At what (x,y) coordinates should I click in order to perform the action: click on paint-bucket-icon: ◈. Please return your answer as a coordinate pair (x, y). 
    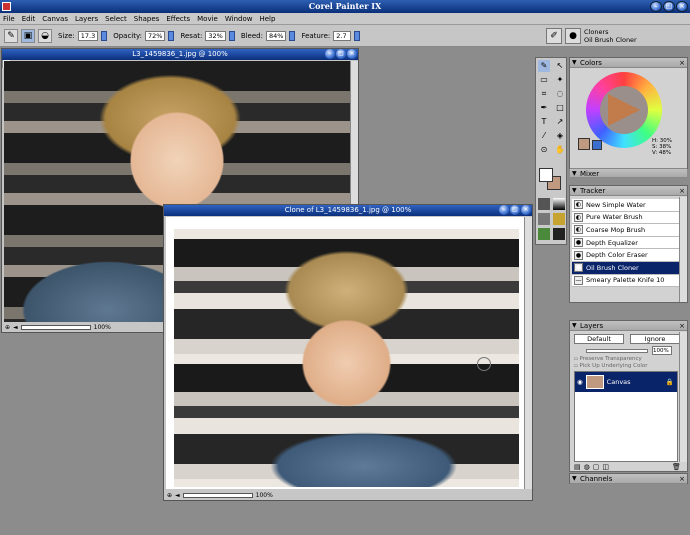
    Looking at the image, I should click on (560, 136).